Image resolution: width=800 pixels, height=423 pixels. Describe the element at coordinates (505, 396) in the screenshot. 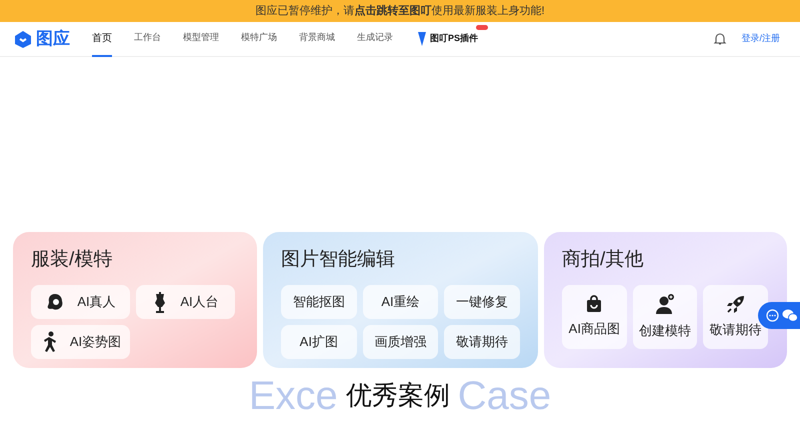

I see `section-background-text: Case` at that location.